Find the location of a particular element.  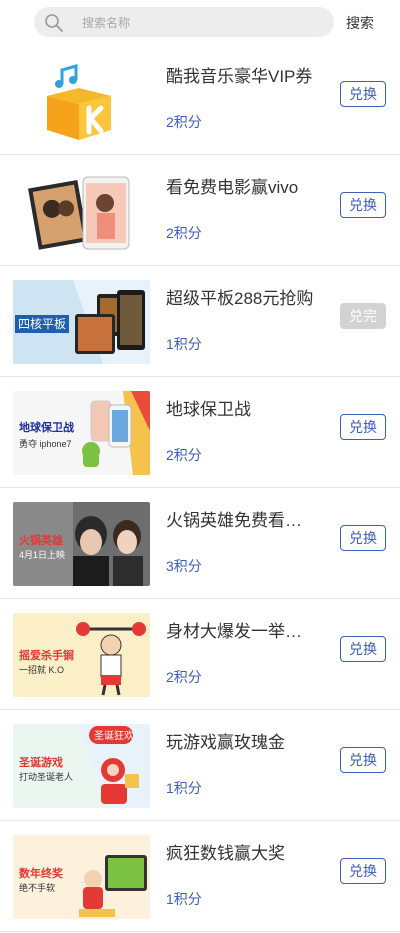

tablet-banner-image: 四核平板 is located at coordinates (81, 322).